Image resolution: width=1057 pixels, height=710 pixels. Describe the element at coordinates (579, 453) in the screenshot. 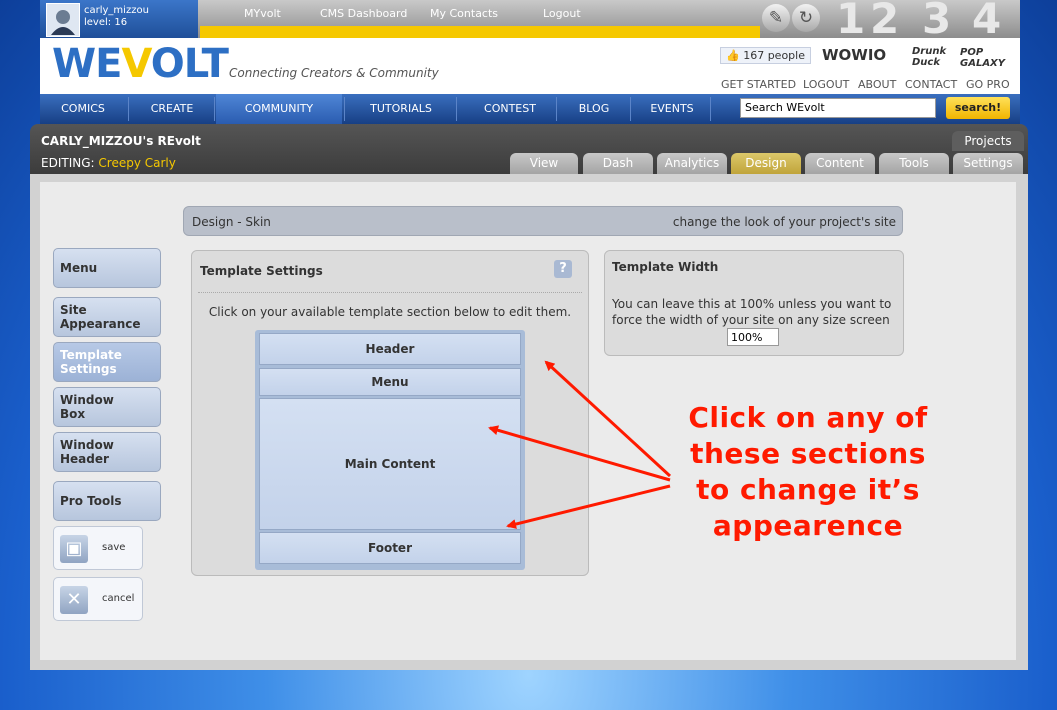

I see `arrow-to-main-content` at that location.